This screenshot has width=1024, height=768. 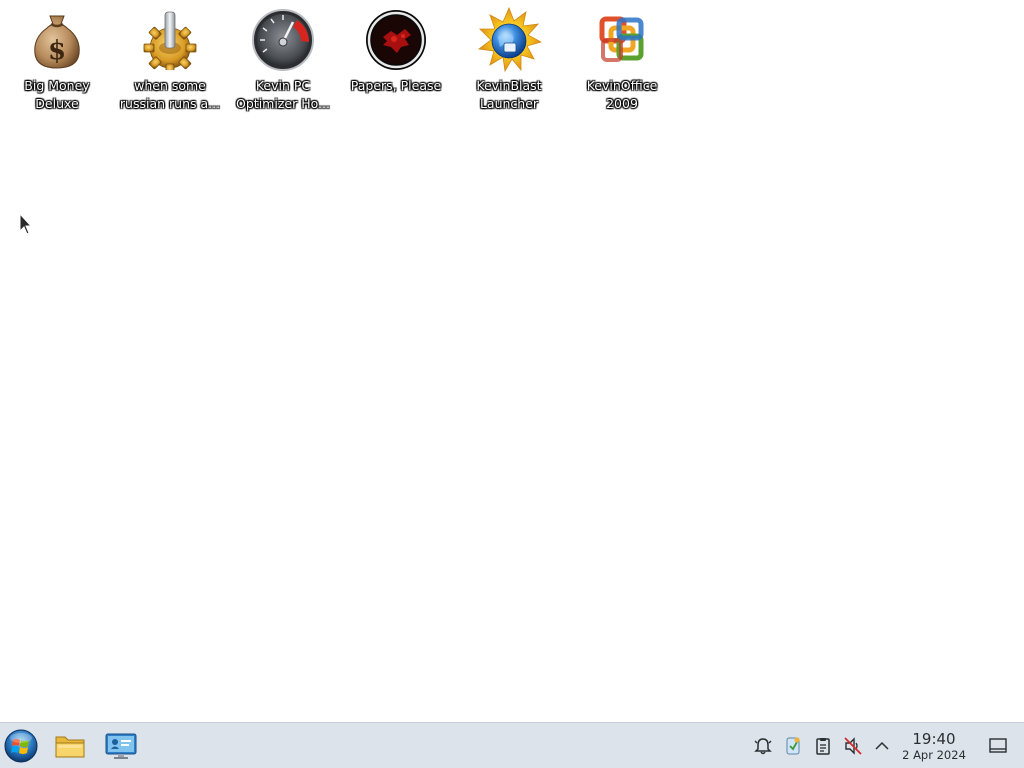 What do you see at coordinates (934, 755) in the screenshot?
I see `clock-date: 2 Apr 2024` at bounding box center [934, 755].